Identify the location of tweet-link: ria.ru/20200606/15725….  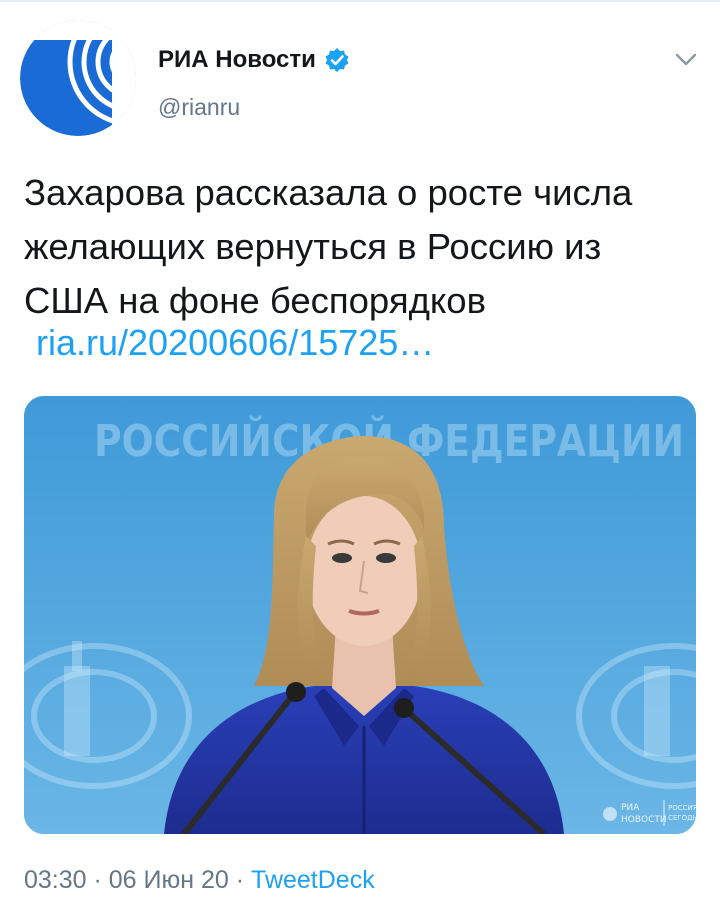
(235, 343).